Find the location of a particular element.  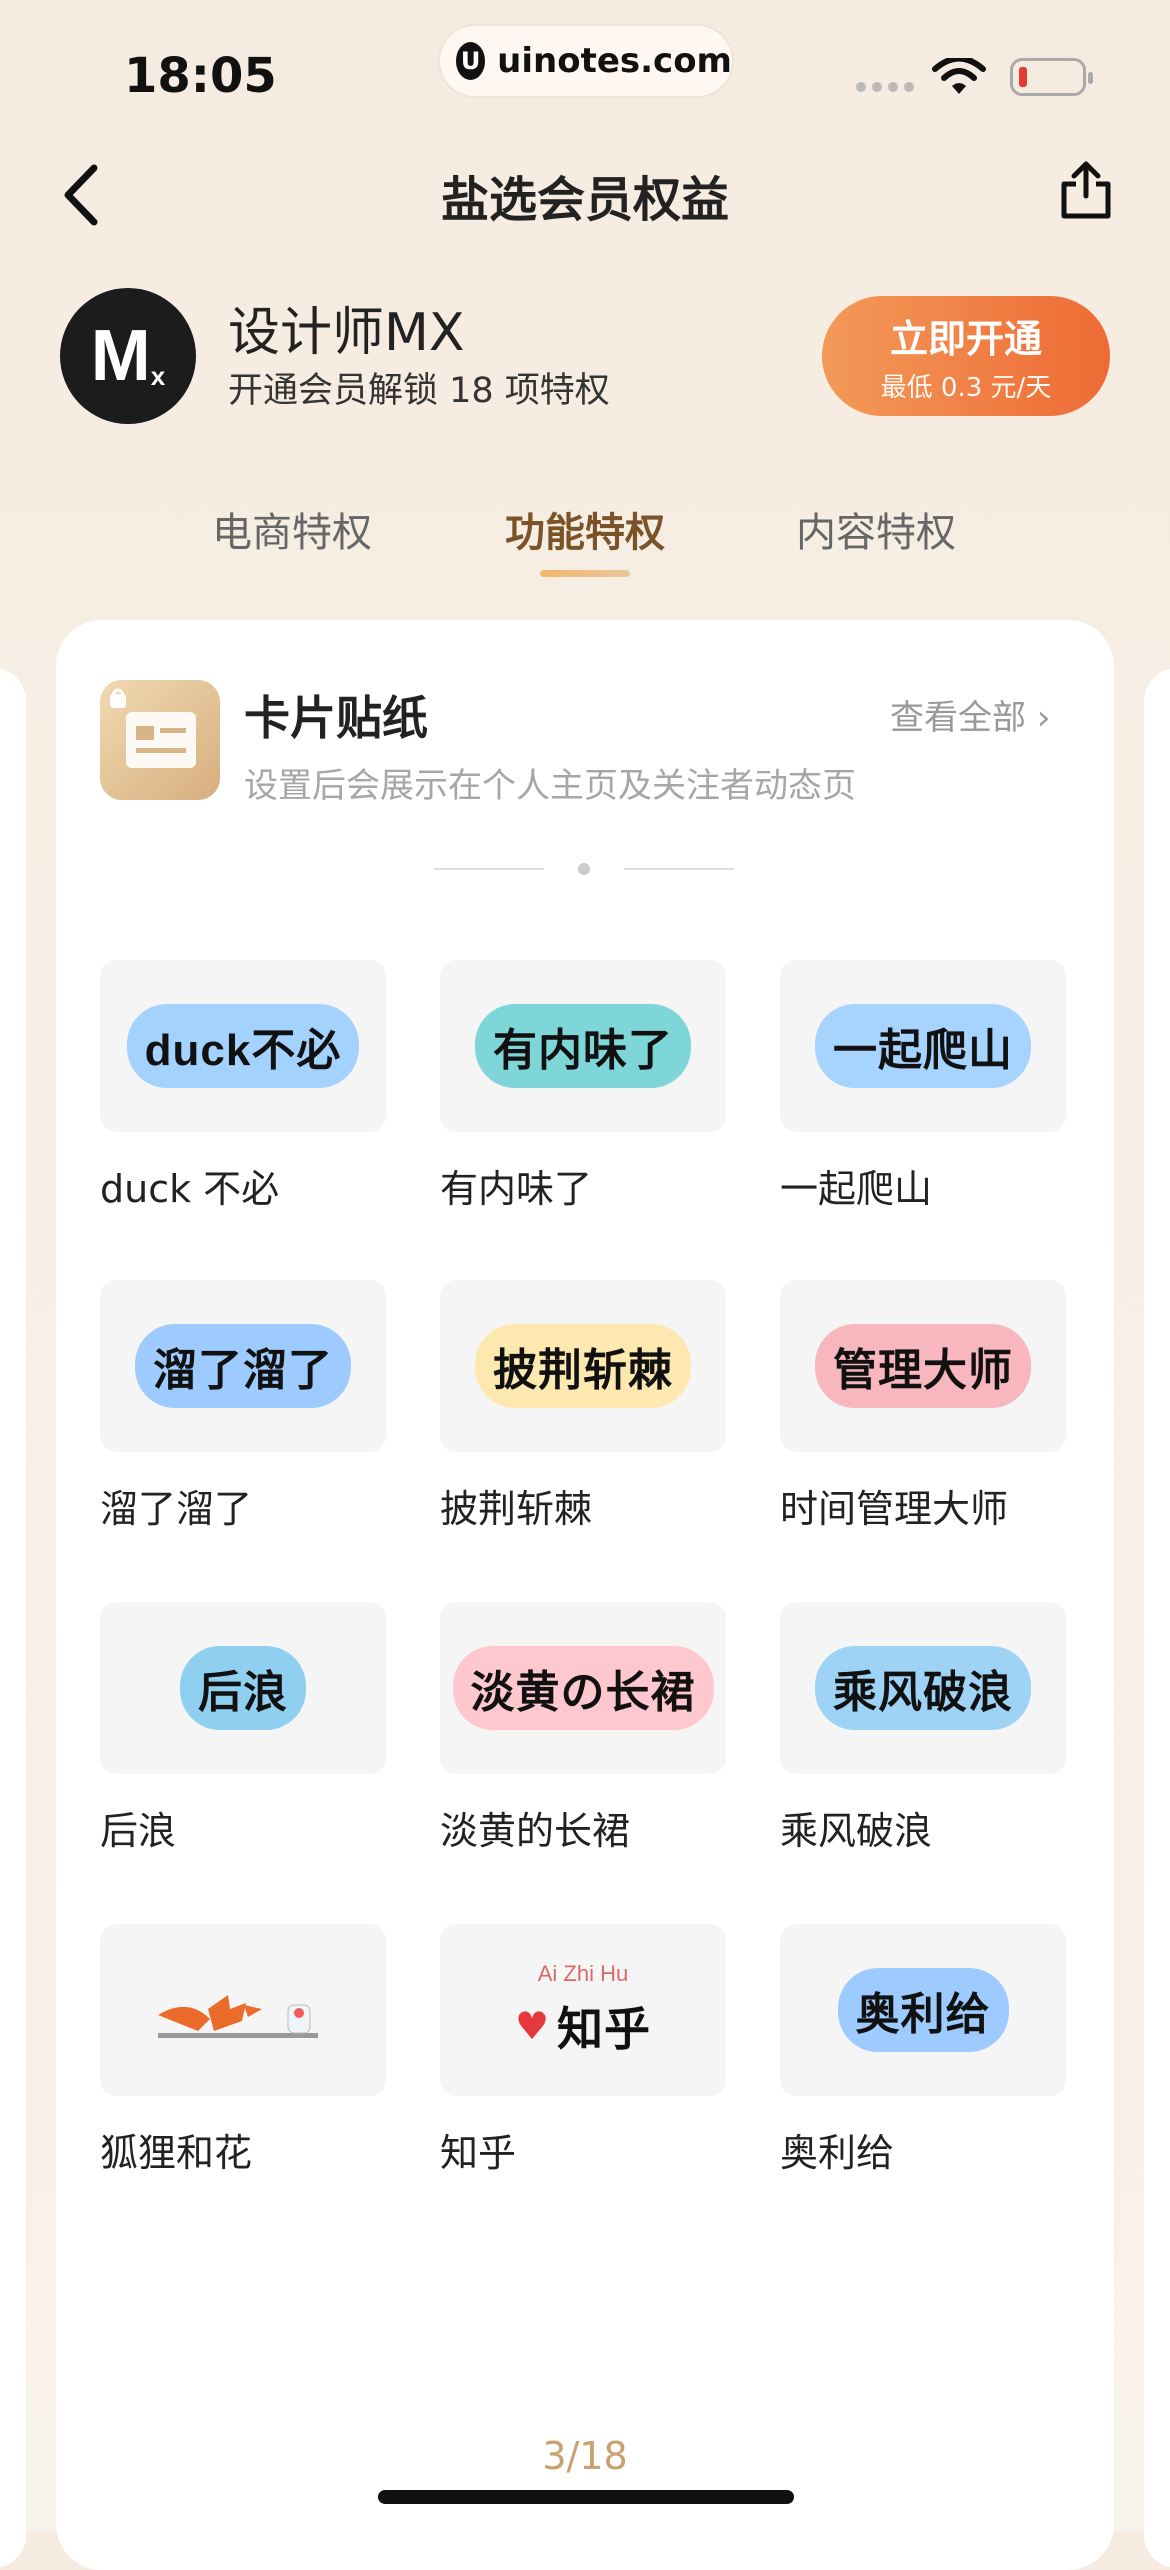

sticker-art: 后浪 is located at coordinates (243, 1688).